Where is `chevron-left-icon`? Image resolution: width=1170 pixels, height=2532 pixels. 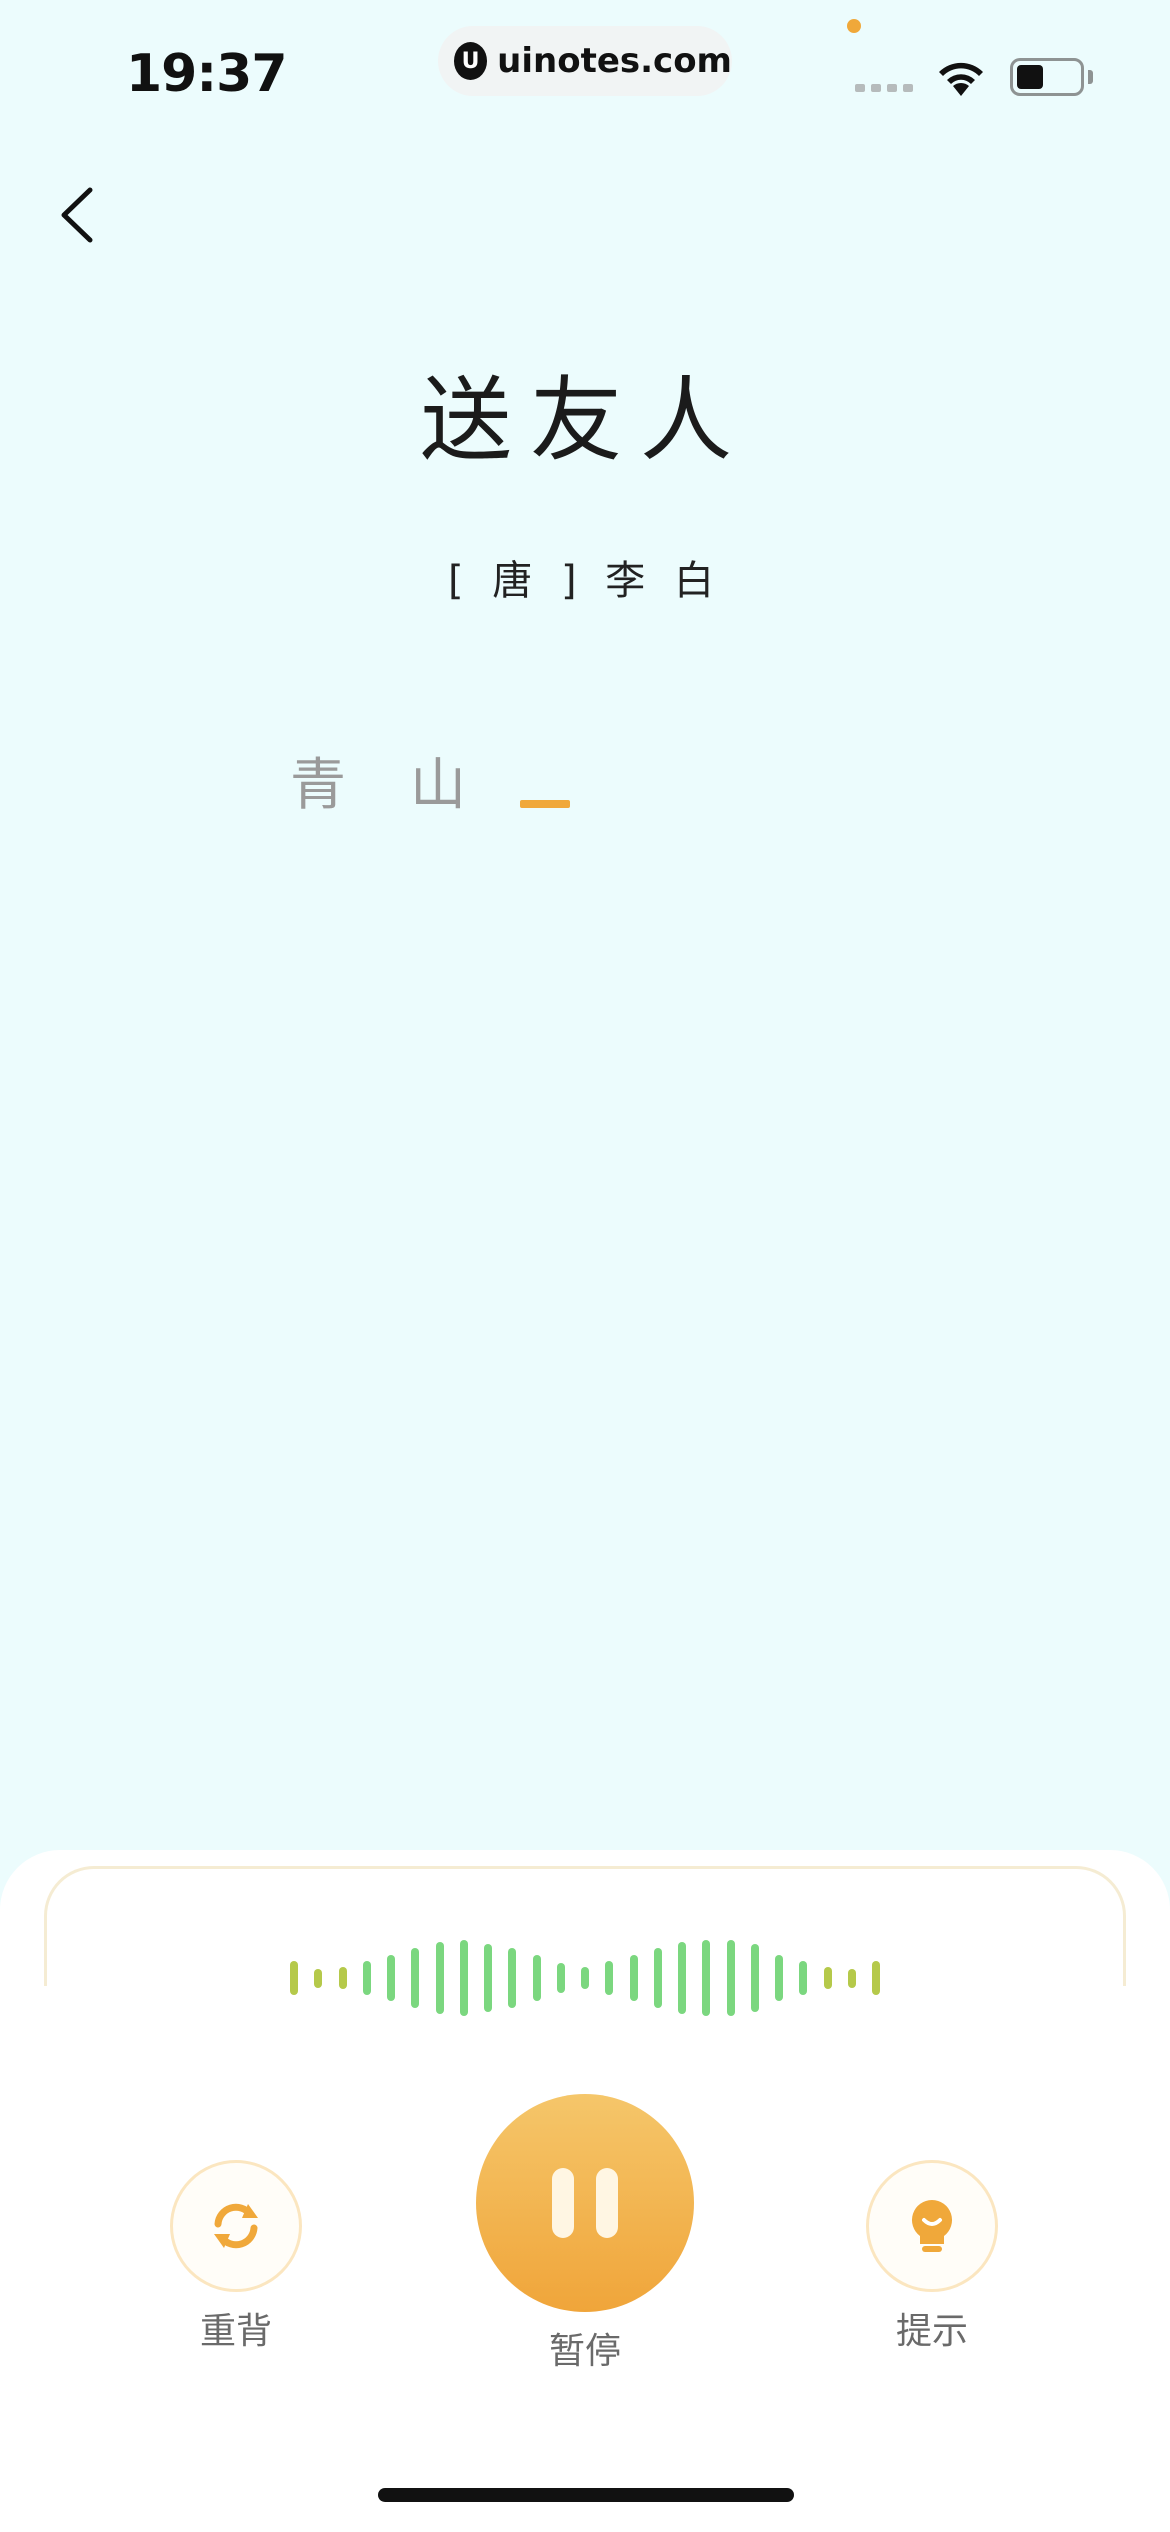
chevron-left-icon is located at coordinates (77, 215).